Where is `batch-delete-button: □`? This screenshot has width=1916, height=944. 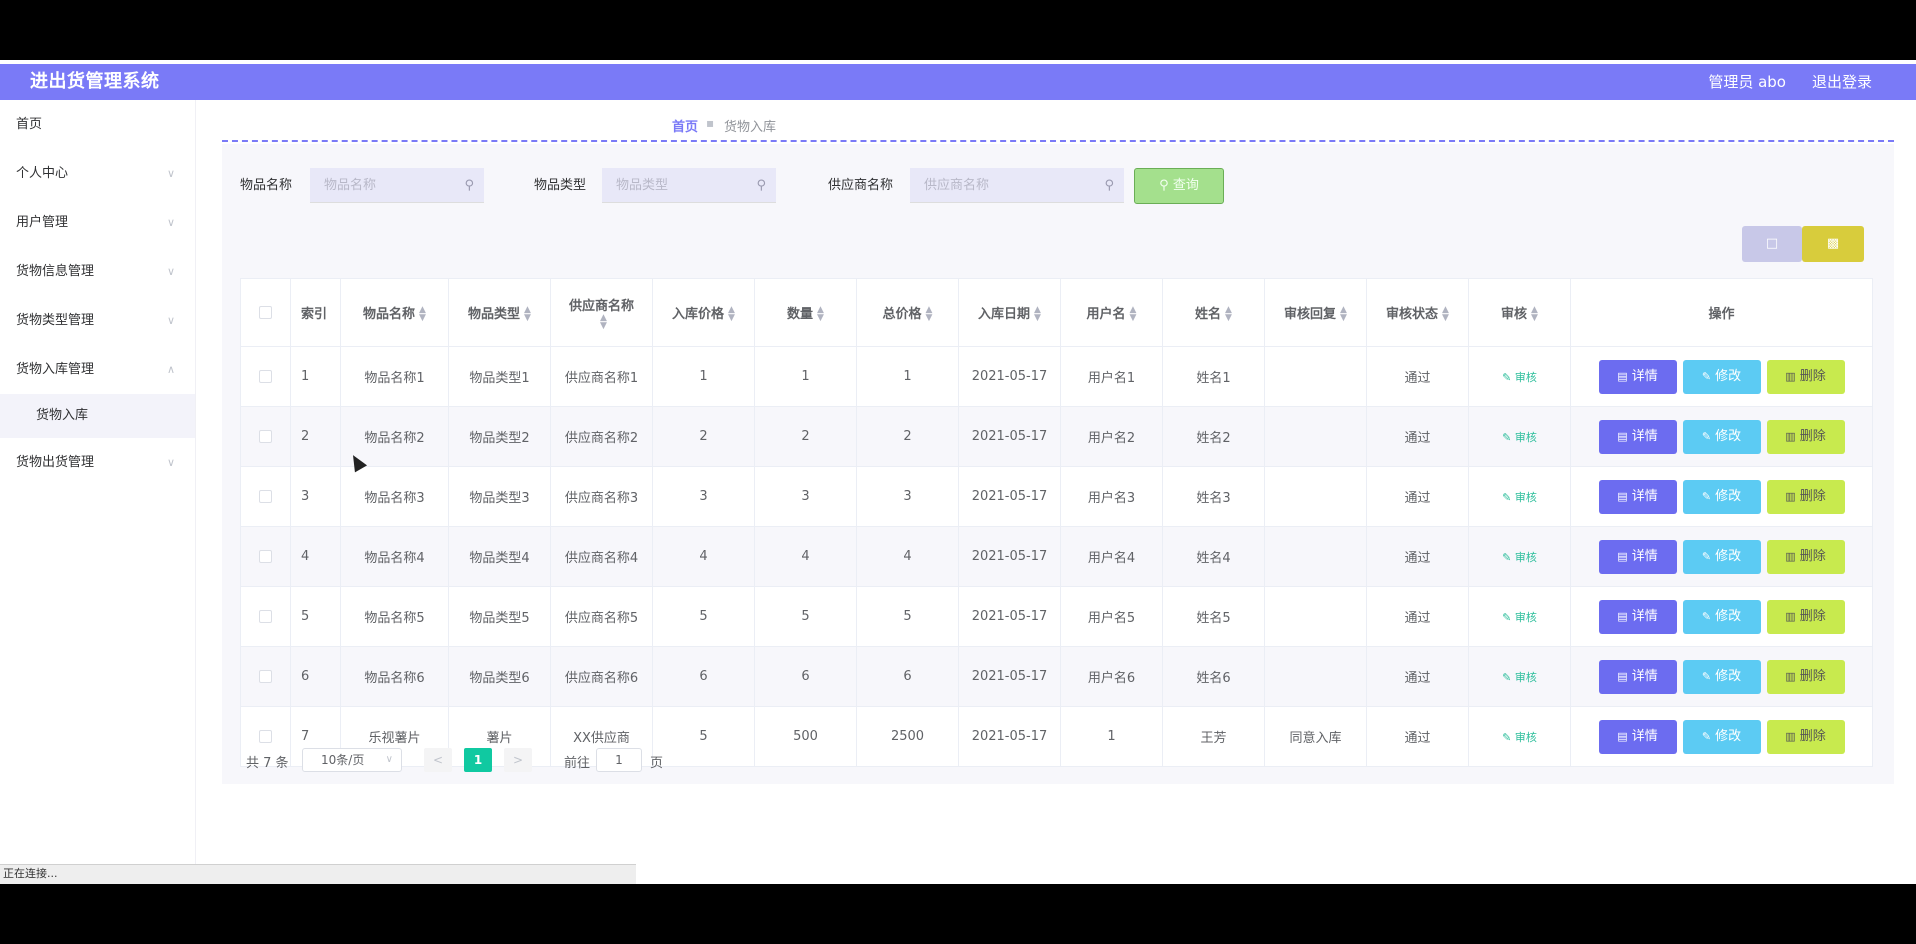 batch-delete-button: □ is located at coordinates (1772, 244).